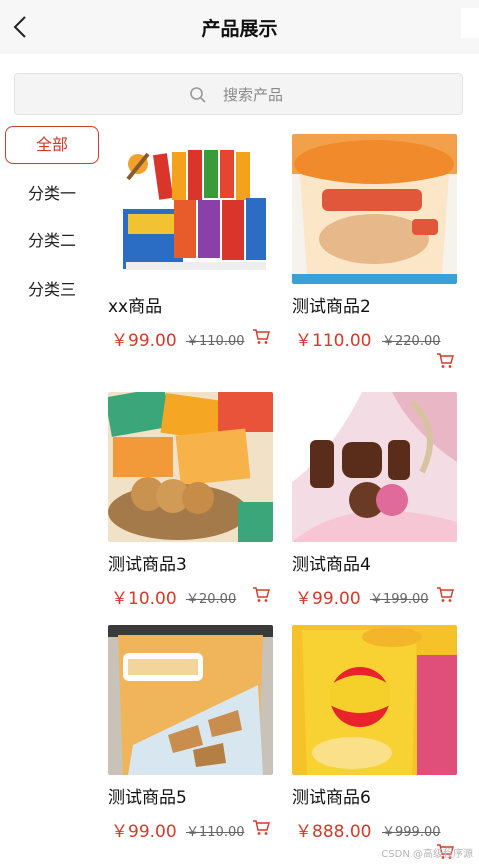 This screenshot has width=479, height=866. I want to click on product-original-price: ￥999.00, so click(411, 832).